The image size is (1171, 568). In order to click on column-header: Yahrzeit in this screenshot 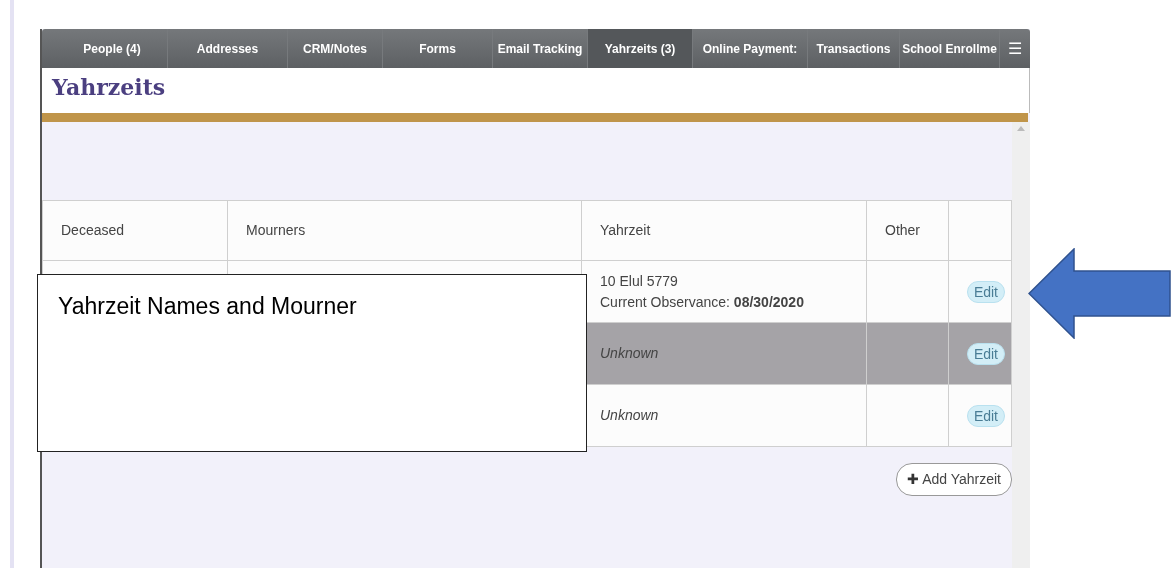, I will do `click(625, 230)`.